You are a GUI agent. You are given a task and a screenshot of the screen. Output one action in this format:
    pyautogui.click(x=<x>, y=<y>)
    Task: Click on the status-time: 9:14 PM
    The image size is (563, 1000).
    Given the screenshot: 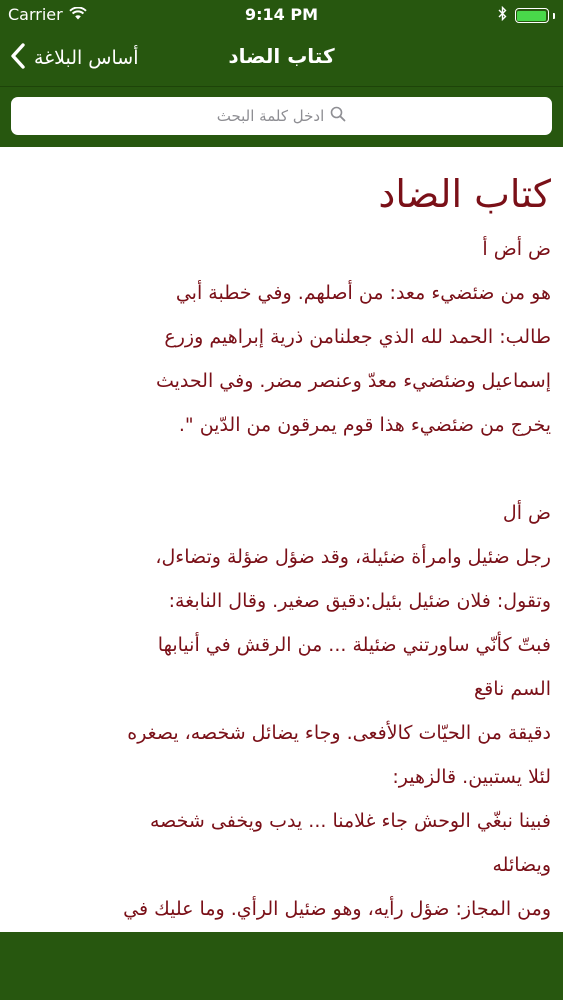 What is the action you would take?
    pyautogui.click(x=281, y=14)
    